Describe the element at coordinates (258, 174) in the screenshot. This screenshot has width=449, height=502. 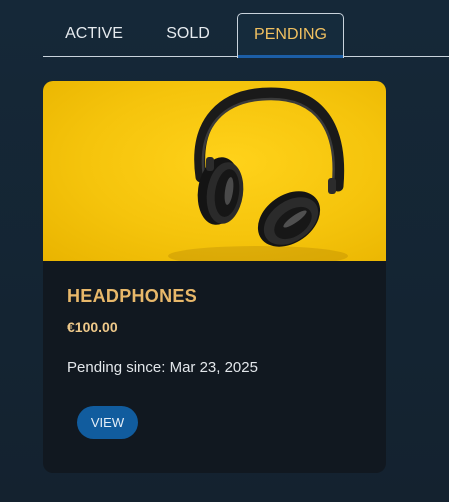
I see `headphones-icon` at that location.